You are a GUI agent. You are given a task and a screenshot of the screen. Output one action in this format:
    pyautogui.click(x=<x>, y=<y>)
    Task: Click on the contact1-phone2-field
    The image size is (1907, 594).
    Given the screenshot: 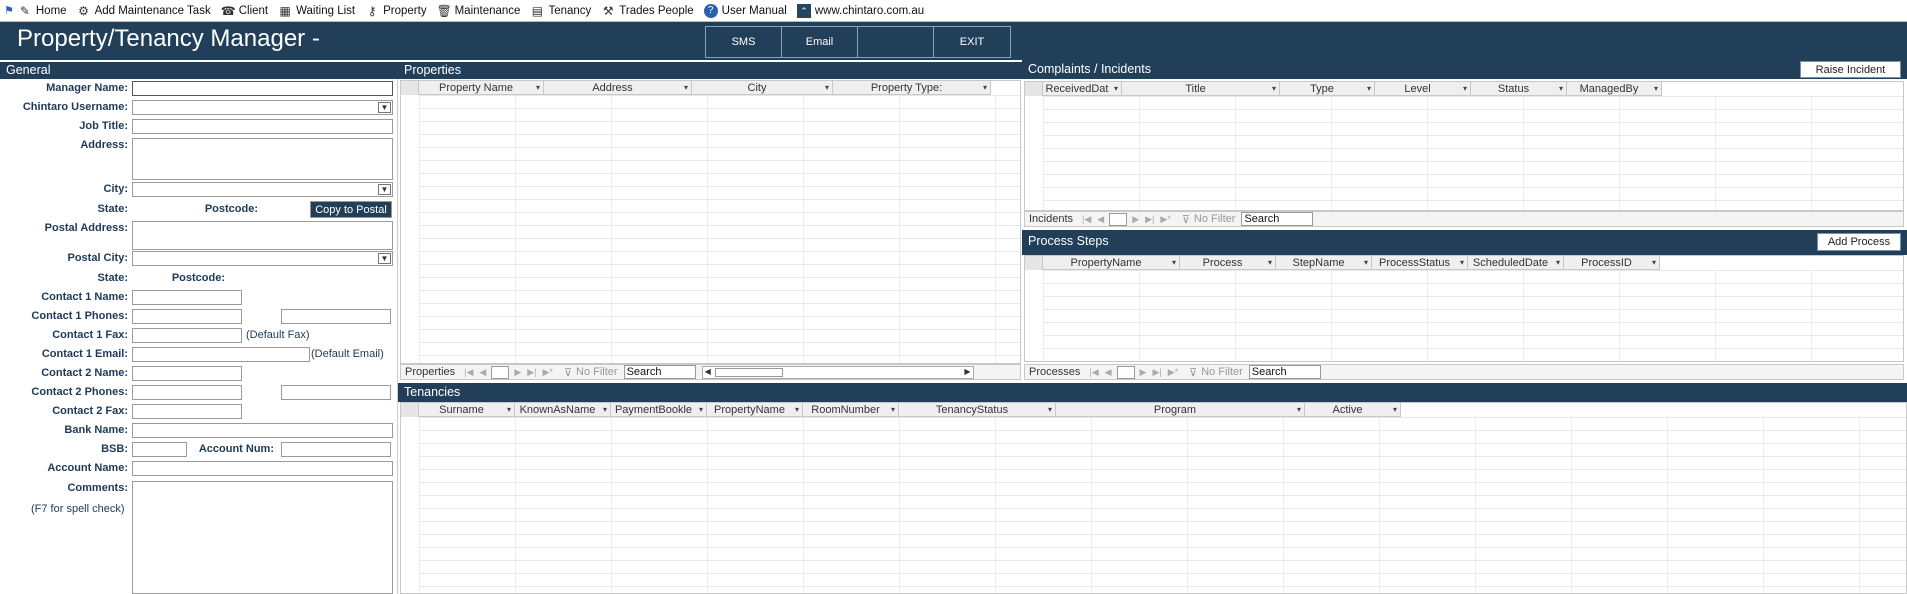 What is the action you would take?
    pyautogui.click(x=336, y=316)
    